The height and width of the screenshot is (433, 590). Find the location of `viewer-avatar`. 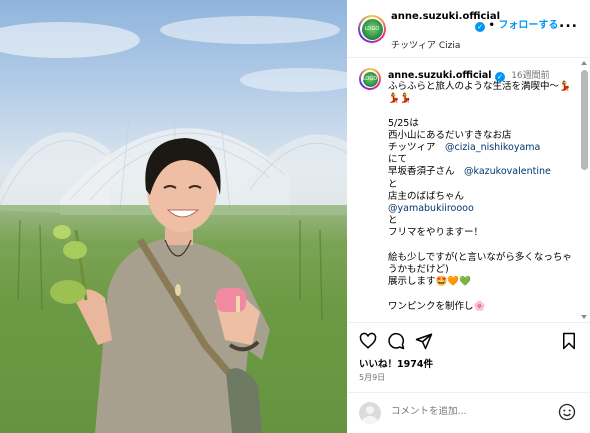

viewer-avatar is located at coordinates (370, 413).